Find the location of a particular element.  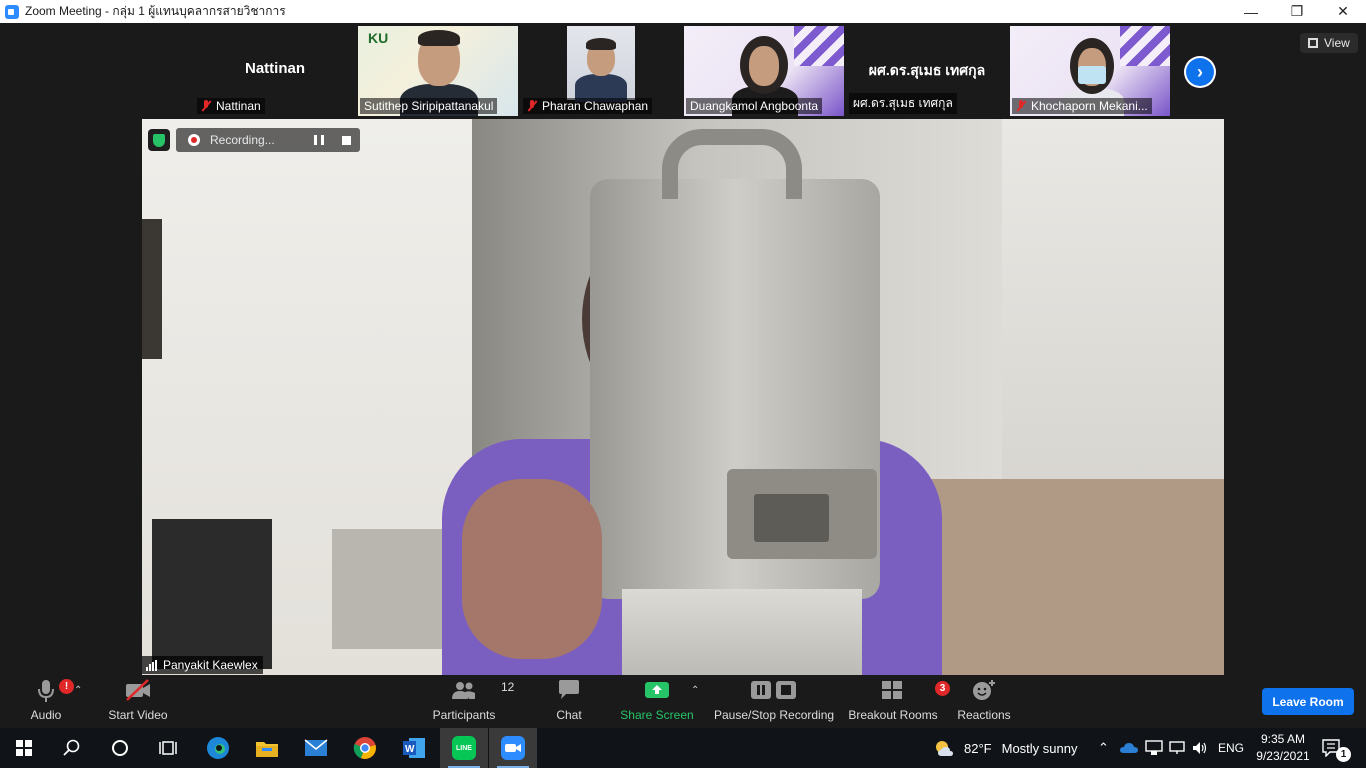

breakout-rooms-badge: 3 is located at coordinates (942, 688).